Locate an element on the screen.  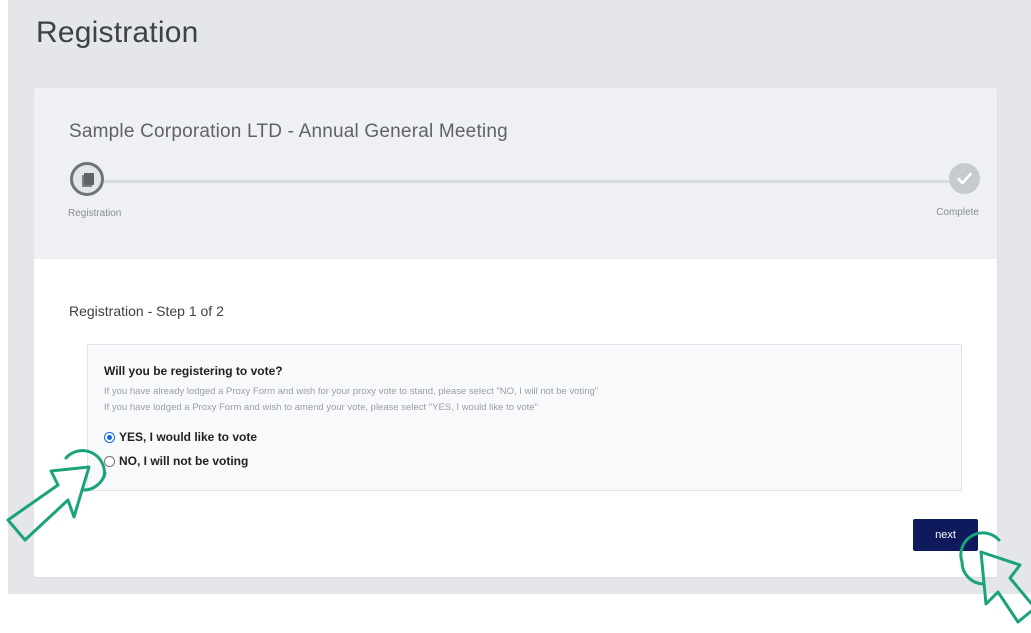
check-icon is located at coordinates (964, 178).